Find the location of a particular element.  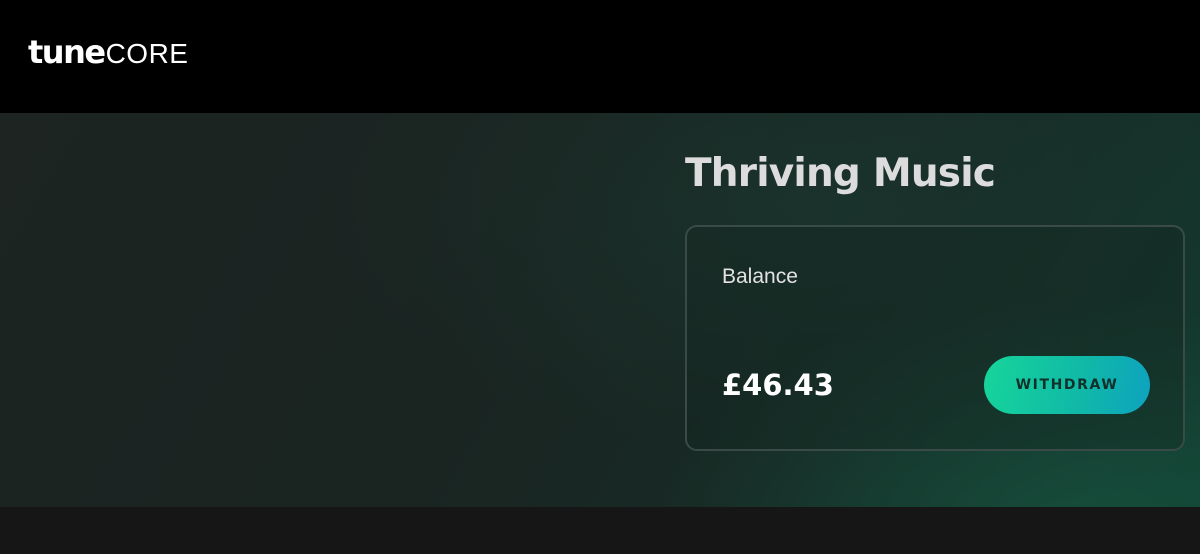

logo-wordmark-bold: tune is located at coordinates (67, 52).